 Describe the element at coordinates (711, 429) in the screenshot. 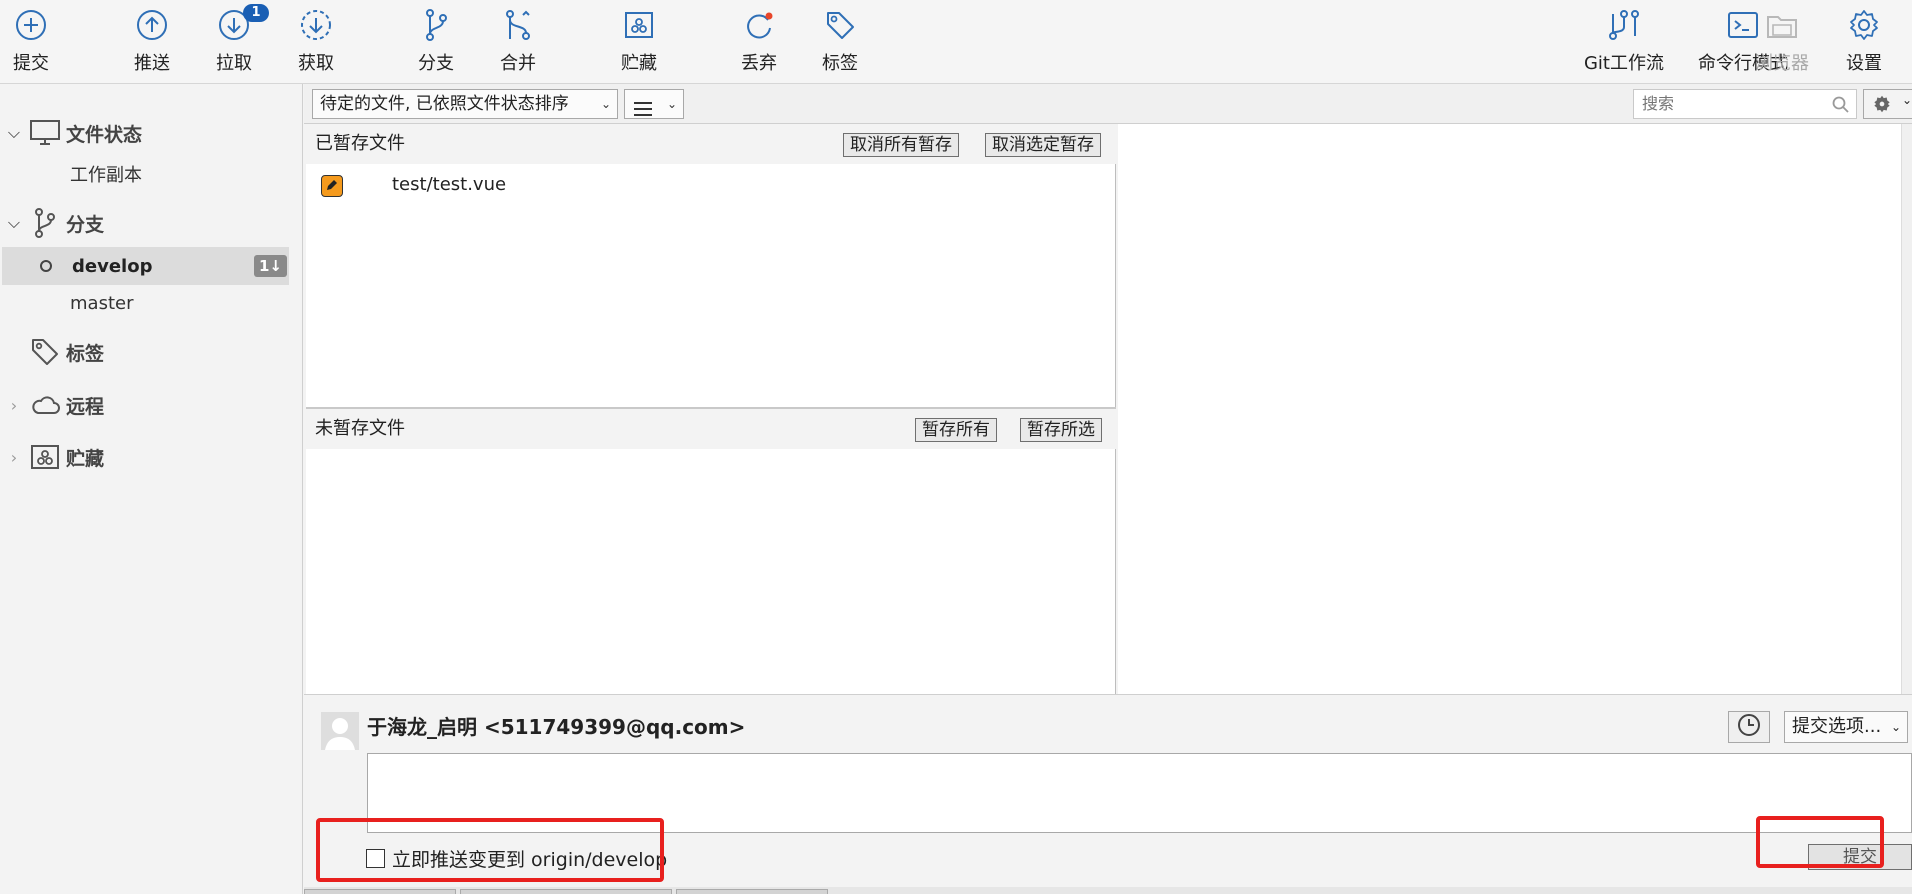

I see `unstaged-files-header: 未暂存文件 暂存所有 暂存所选` at that location.